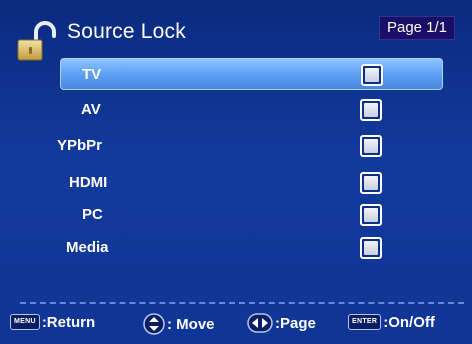 The image size is (472, 344). I want to click on source-row-ypbpr: YPbPr, so click(250, 146).